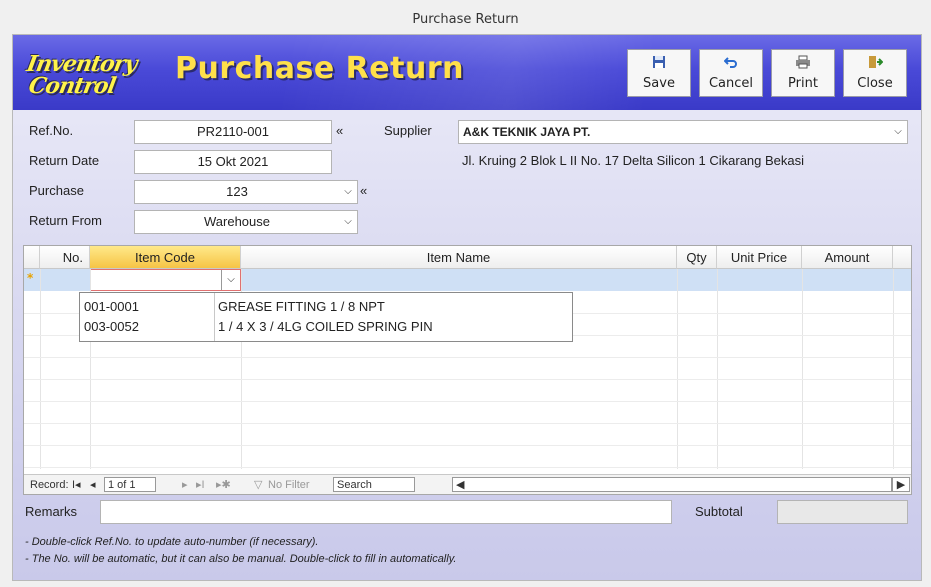 The height and width of the screenshot is (587, 931). What do you see at coordinates (731, 83) in the screenshot?
I see `cancel-label: Cancel` at bounding box center [731, 83].